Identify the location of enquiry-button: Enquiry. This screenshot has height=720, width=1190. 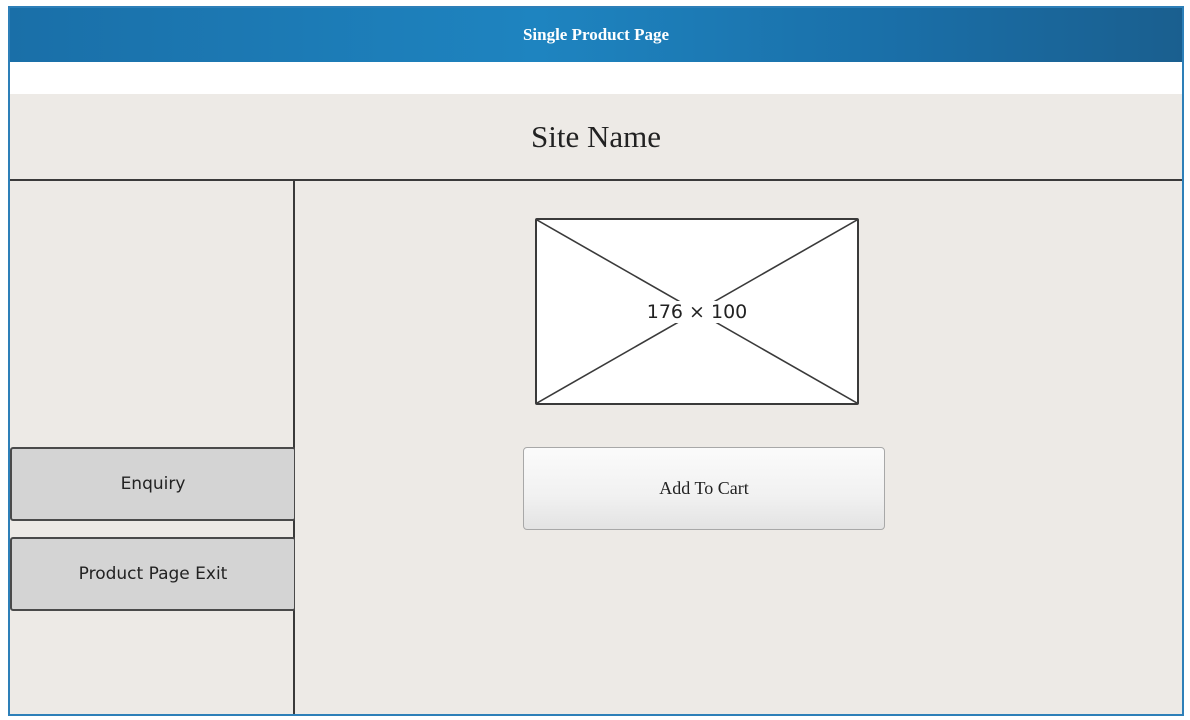
(153, 484).